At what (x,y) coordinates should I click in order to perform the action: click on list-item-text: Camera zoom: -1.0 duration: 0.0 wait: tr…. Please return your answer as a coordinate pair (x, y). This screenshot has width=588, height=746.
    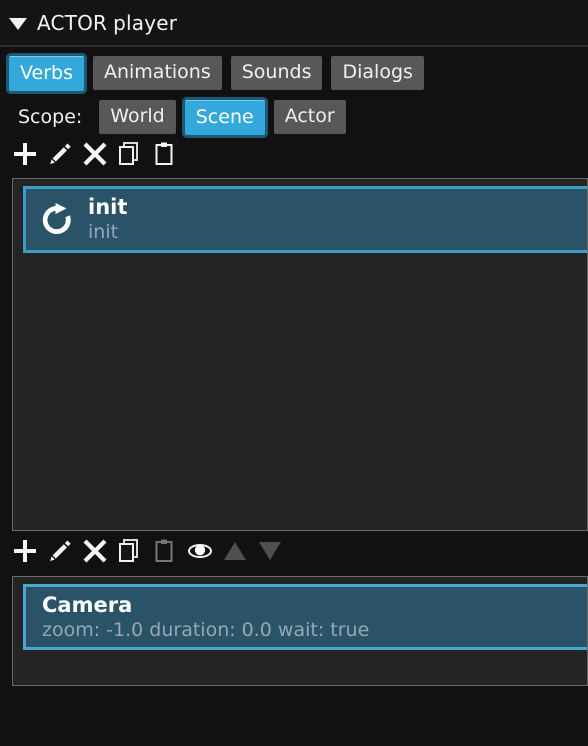
    Looking at the image, I should click on (205, 617).